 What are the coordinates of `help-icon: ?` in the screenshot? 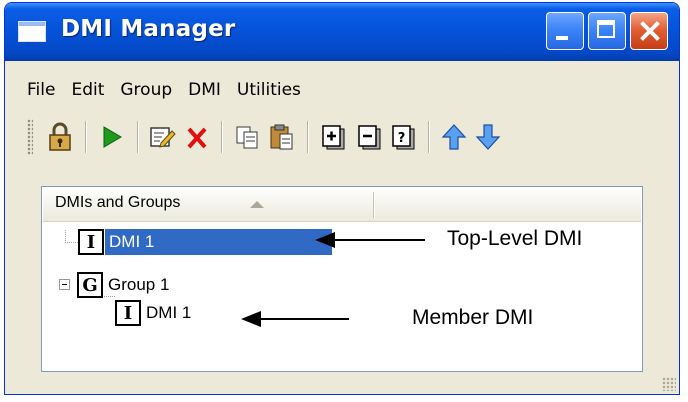 It's located at (404, 137).